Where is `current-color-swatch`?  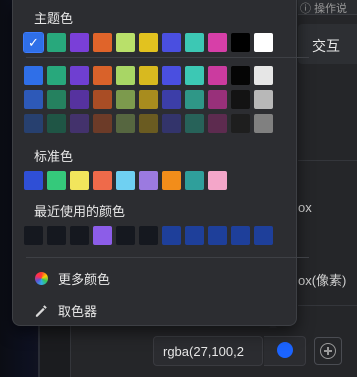 current-color-swatch is located at coordinates (285, 350).